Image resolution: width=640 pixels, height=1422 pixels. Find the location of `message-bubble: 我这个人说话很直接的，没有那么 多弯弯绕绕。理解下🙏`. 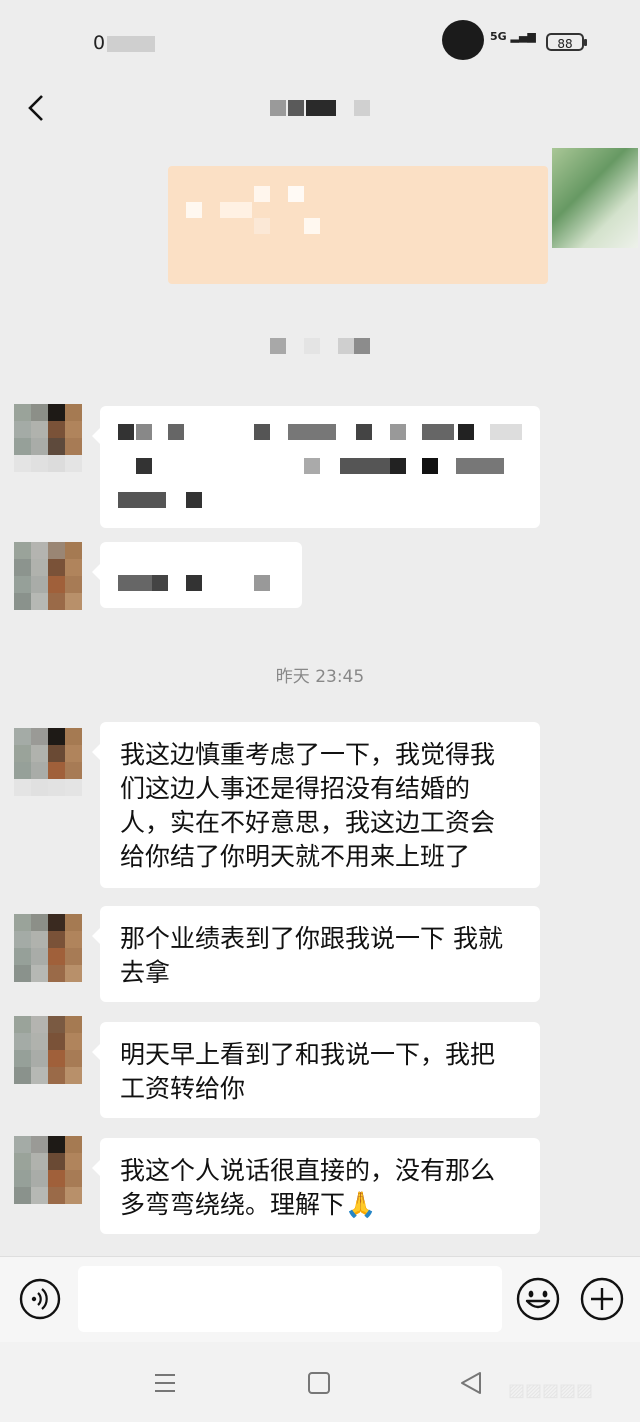

message-bubble: 我这个人说话很直接的，没有那么 多弯弯绕绕。理解下🙏 is located at coordinates (316, 1186).